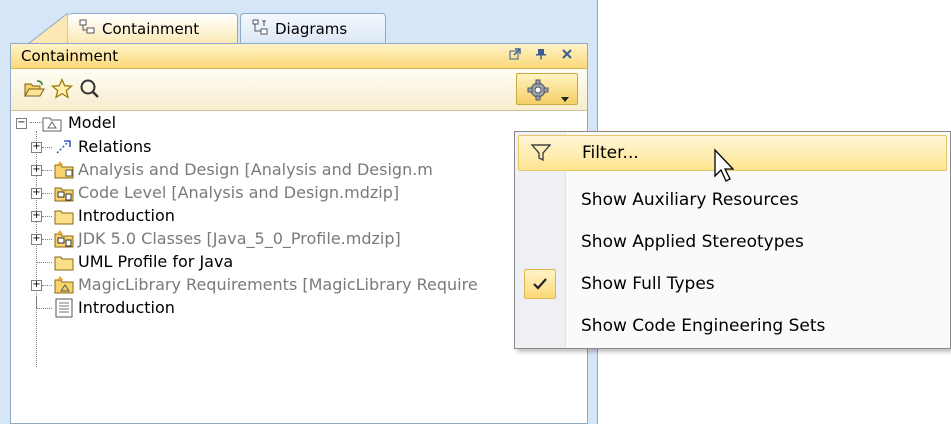 This screenshot has width=951, height=424. I want to click on tab-diagrams: Diagrams, so click(313, 28).